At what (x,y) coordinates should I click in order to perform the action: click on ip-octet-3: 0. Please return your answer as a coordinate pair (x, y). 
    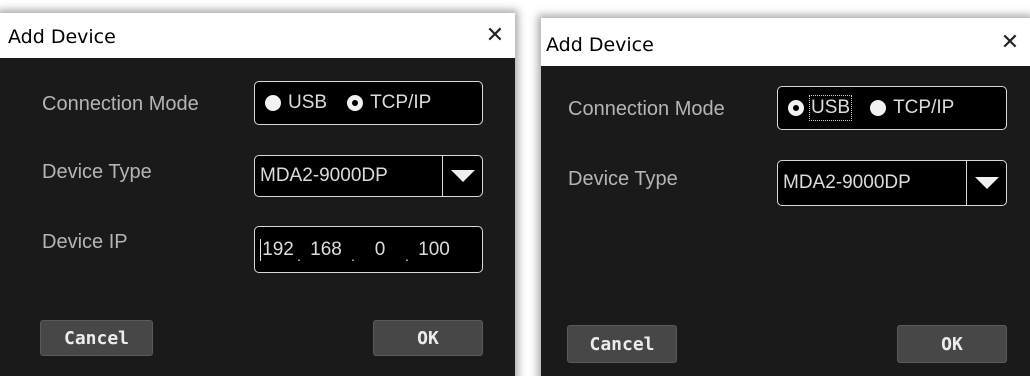
    Looking at the image, I should click on (380, 249).